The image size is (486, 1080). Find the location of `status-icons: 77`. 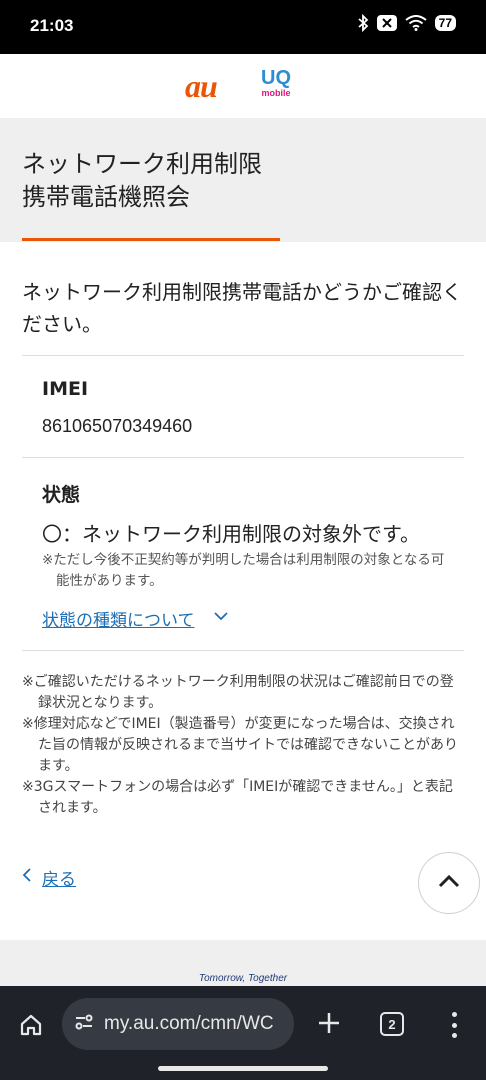

status-icons: 77 is located at coordinates (406, 23).